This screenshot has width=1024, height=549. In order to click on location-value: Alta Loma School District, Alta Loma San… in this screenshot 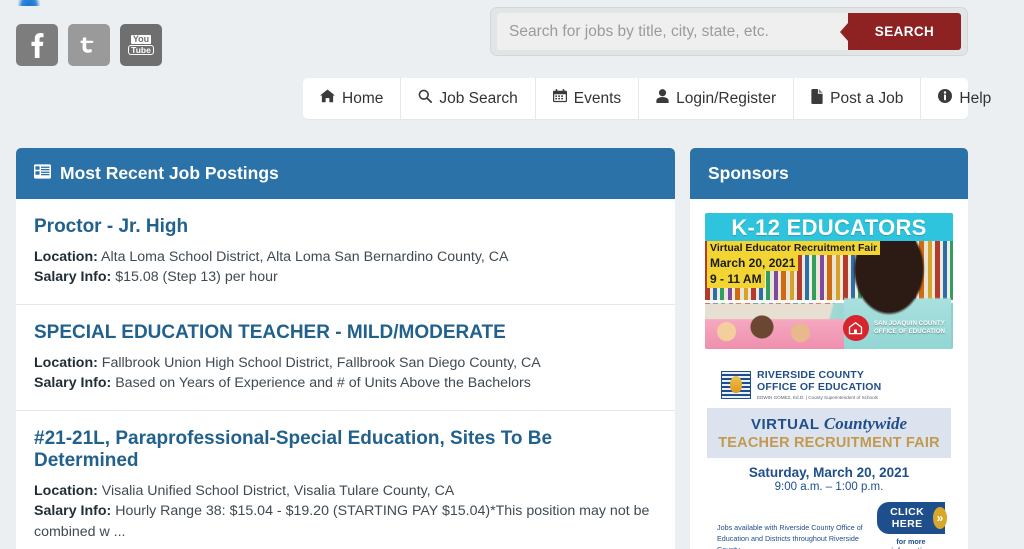, I will do `click(305, 256)`.